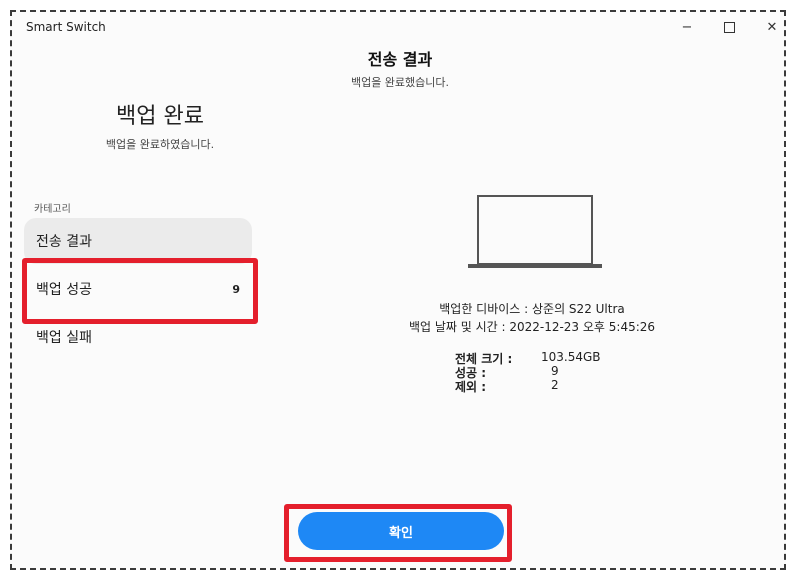  What do you see at coordinates (52, 209) in the screenshot?
I see `category-label: 카테고리` at bounding box center [52, 209].